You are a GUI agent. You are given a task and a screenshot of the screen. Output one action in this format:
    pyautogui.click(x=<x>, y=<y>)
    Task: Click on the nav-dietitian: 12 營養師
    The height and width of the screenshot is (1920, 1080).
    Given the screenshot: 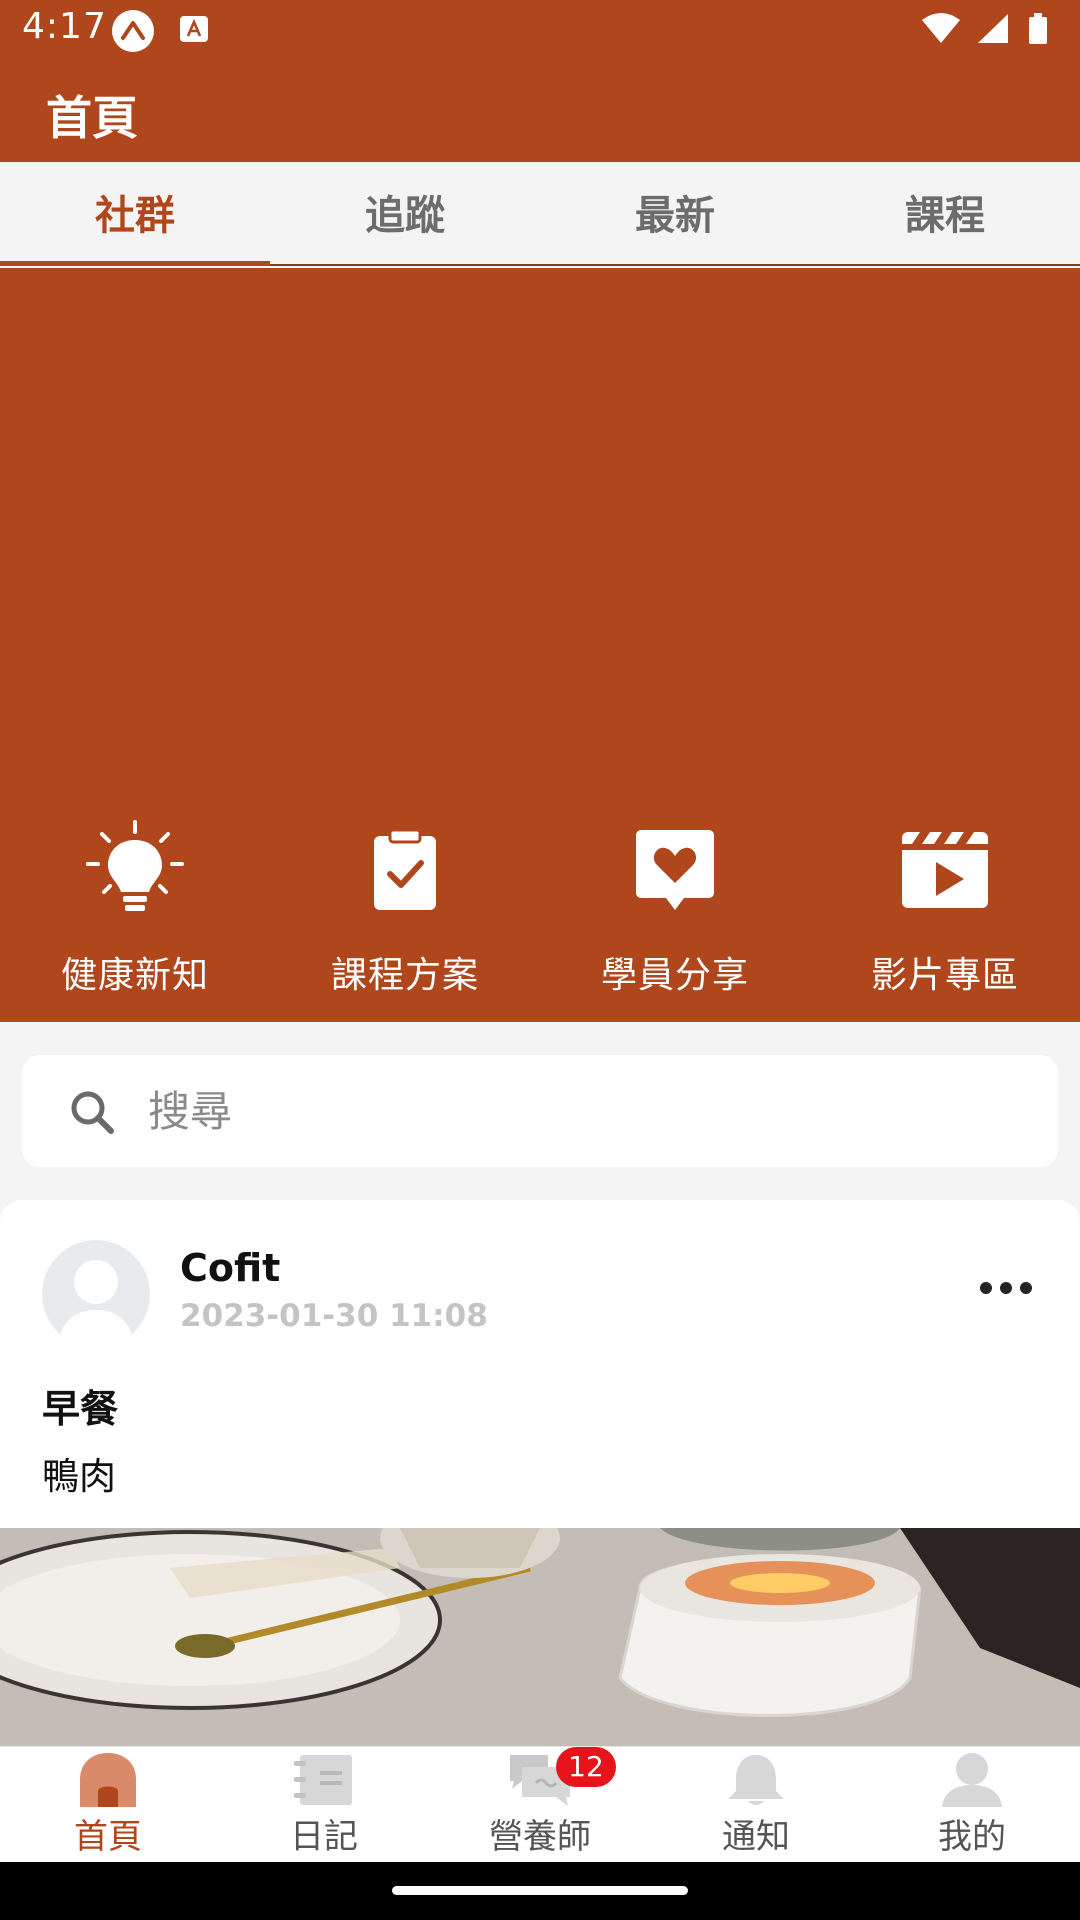 What is the action you would take?
    pyautogui.click(x=540, y=1804)
    